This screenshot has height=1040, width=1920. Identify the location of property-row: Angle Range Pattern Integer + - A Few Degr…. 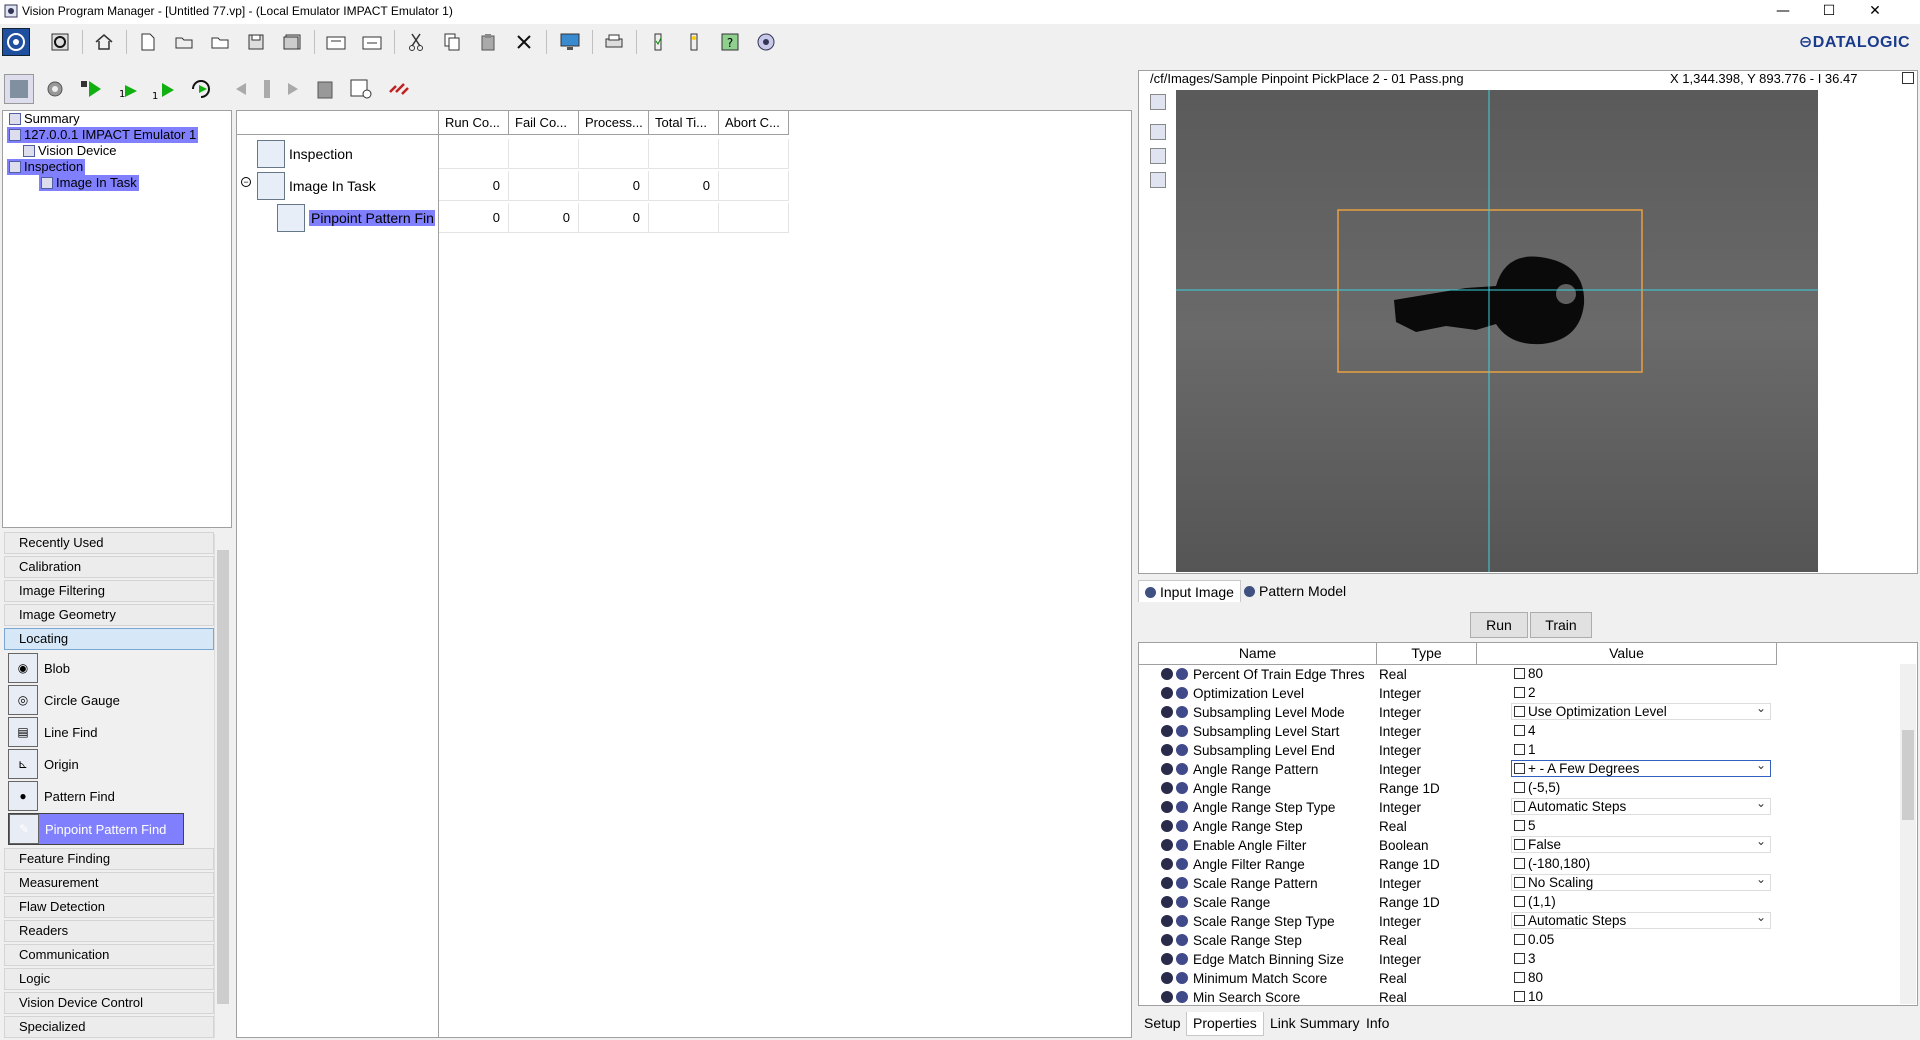
(1459, 768).